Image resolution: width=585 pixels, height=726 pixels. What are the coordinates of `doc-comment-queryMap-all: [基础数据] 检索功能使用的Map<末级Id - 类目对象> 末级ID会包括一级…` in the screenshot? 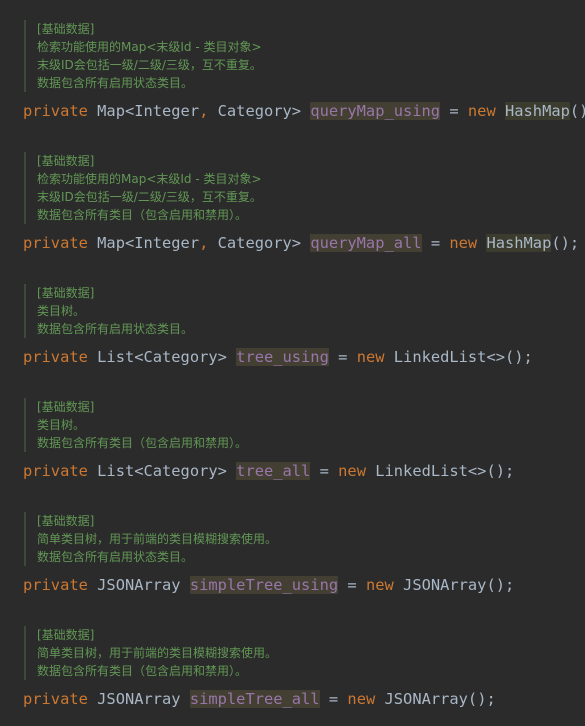 It's located at (143, 188).